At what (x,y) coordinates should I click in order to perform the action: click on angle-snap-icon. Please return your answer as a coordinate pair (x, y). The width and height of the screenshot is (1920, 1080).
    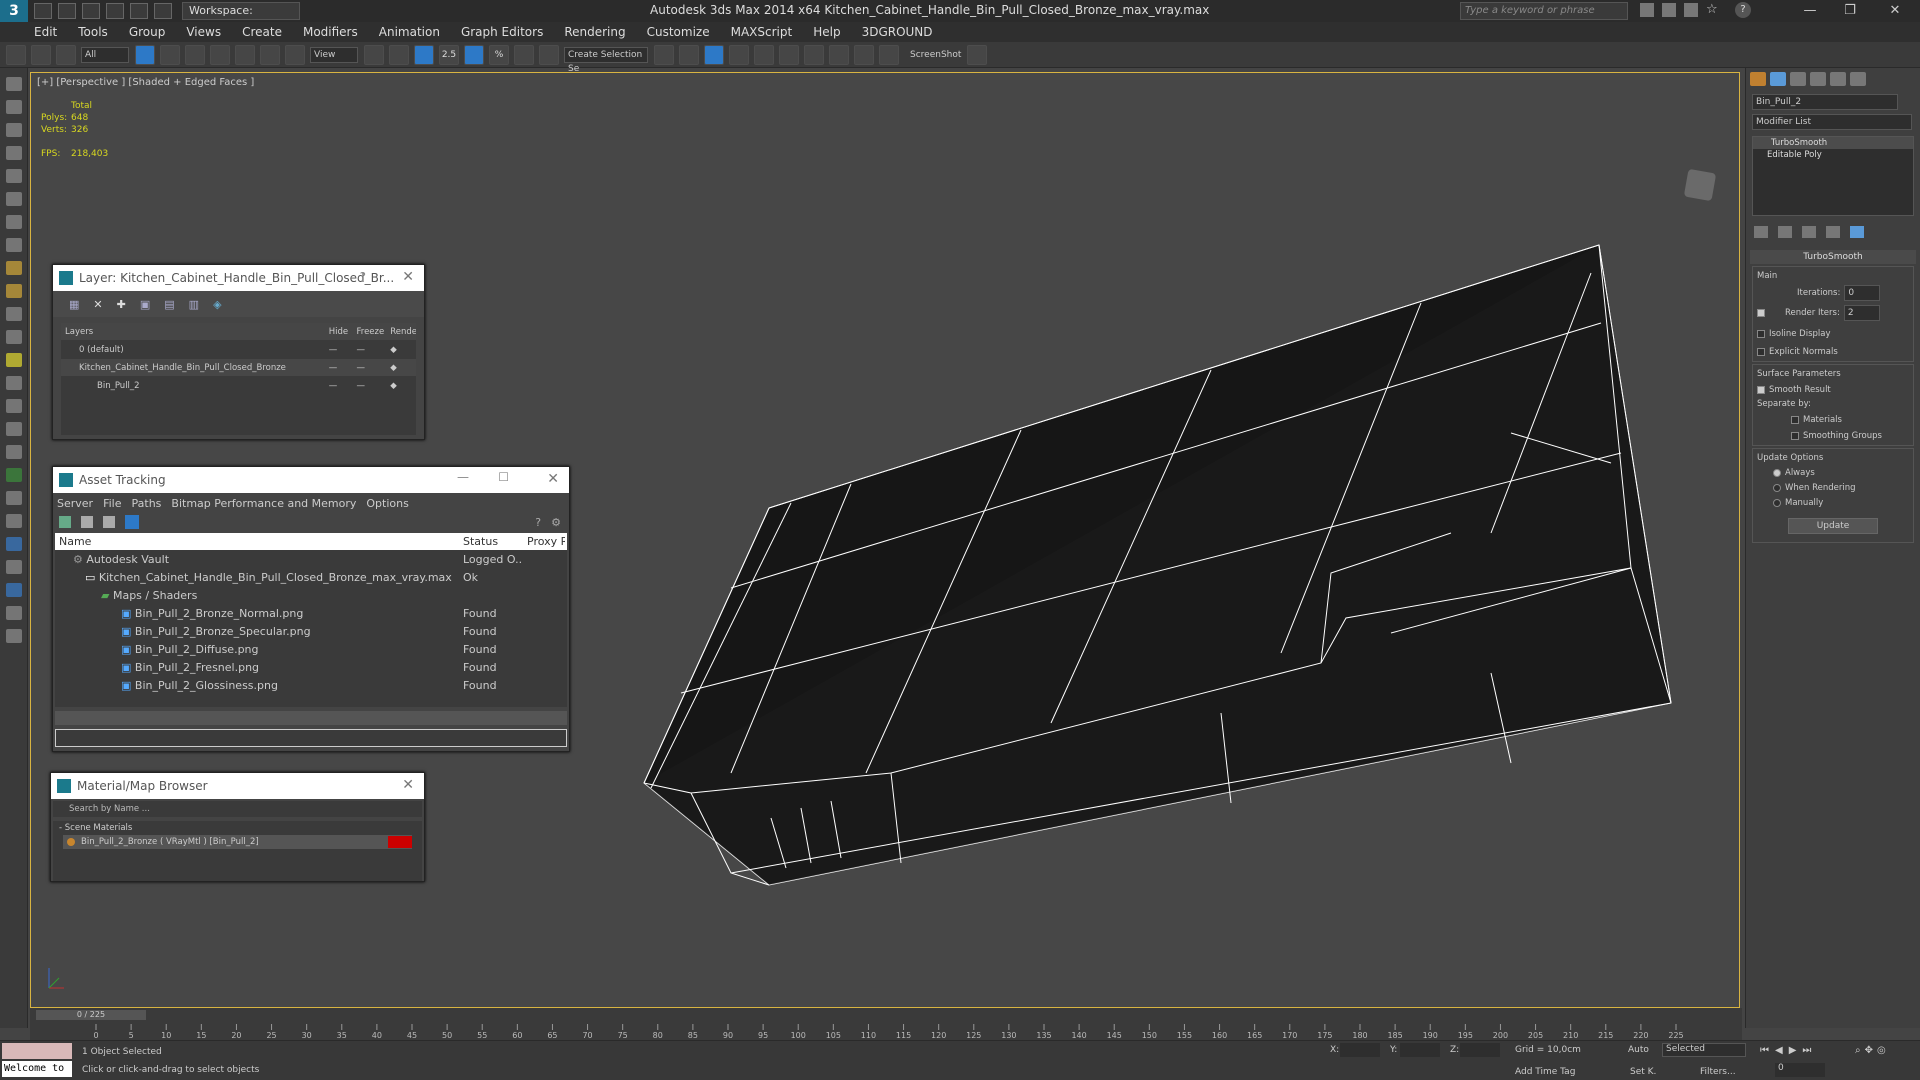
    Looking at the image, I should click on (474, 54).